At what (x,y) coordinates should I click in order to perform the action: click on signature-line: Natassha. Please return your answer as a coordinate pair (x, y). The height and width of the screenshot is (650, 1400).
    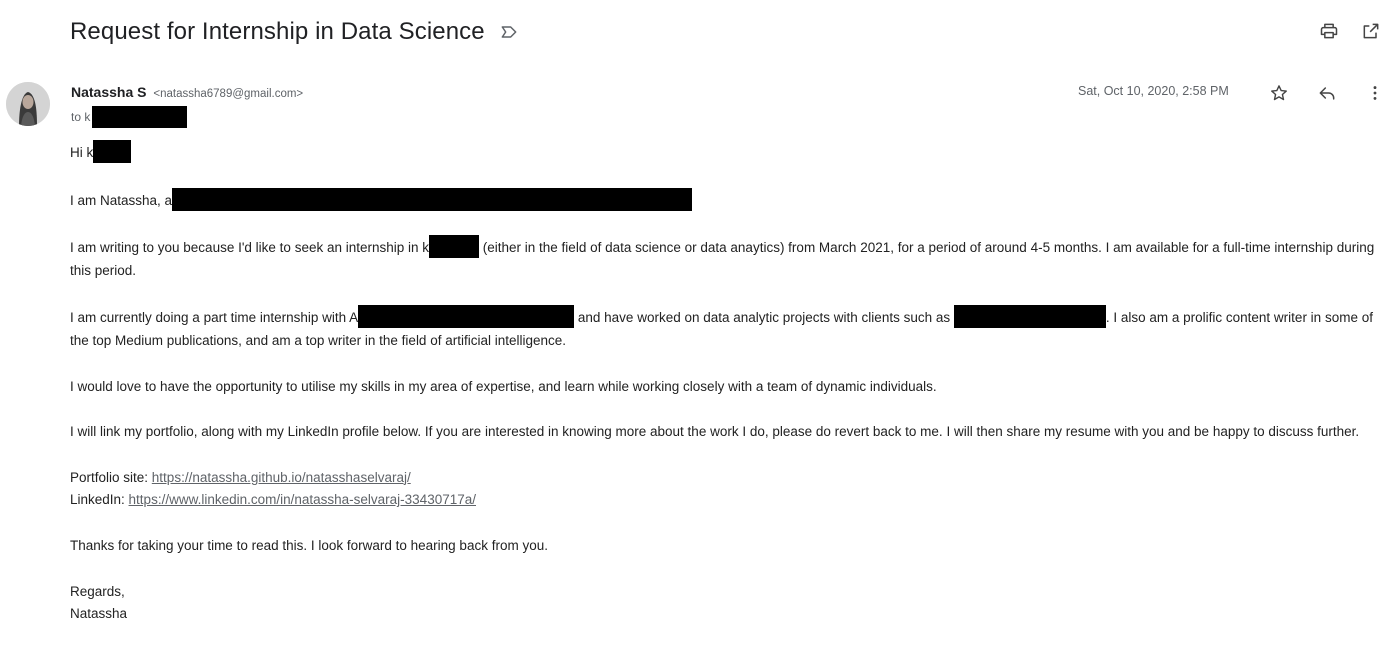
    Looking at the image, I should click on (99, 614).